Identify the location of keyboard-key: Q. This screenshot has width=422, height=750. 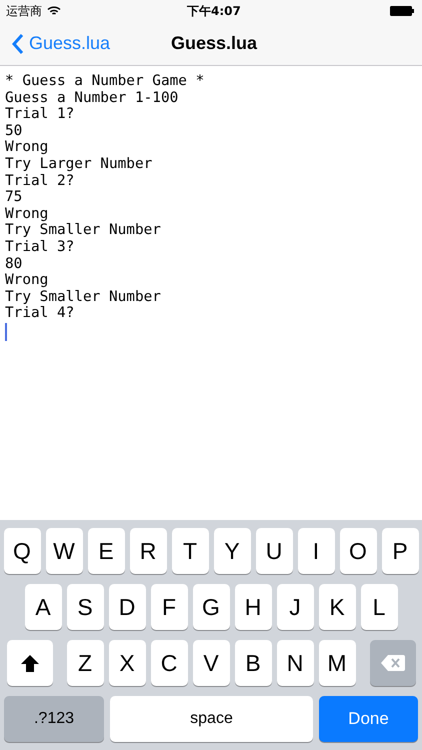
(22, 551).